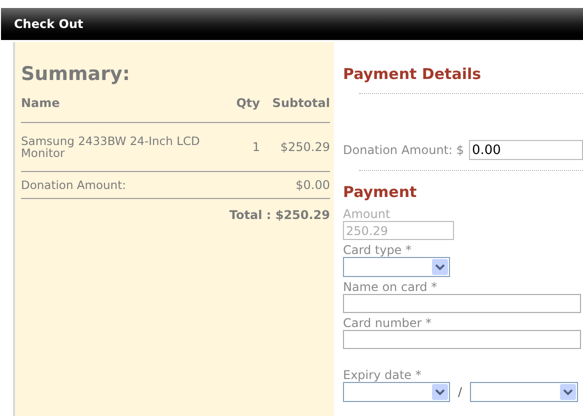  I want to click on column-header: Qty, so click(247, 103).